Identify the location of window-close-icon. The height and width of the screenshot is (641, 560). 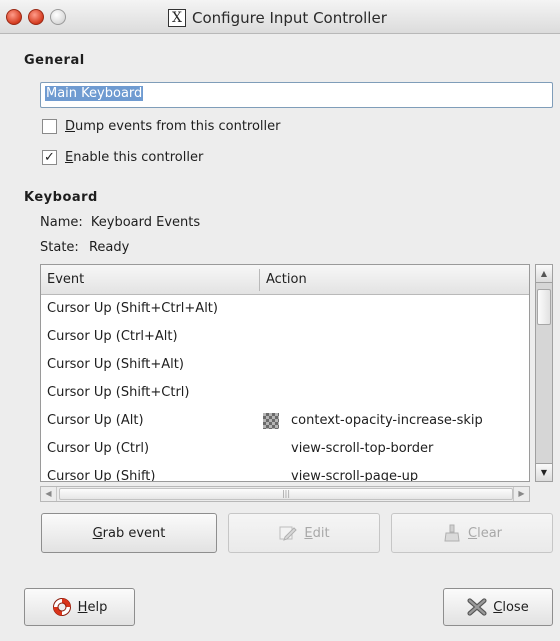
(14, 17).